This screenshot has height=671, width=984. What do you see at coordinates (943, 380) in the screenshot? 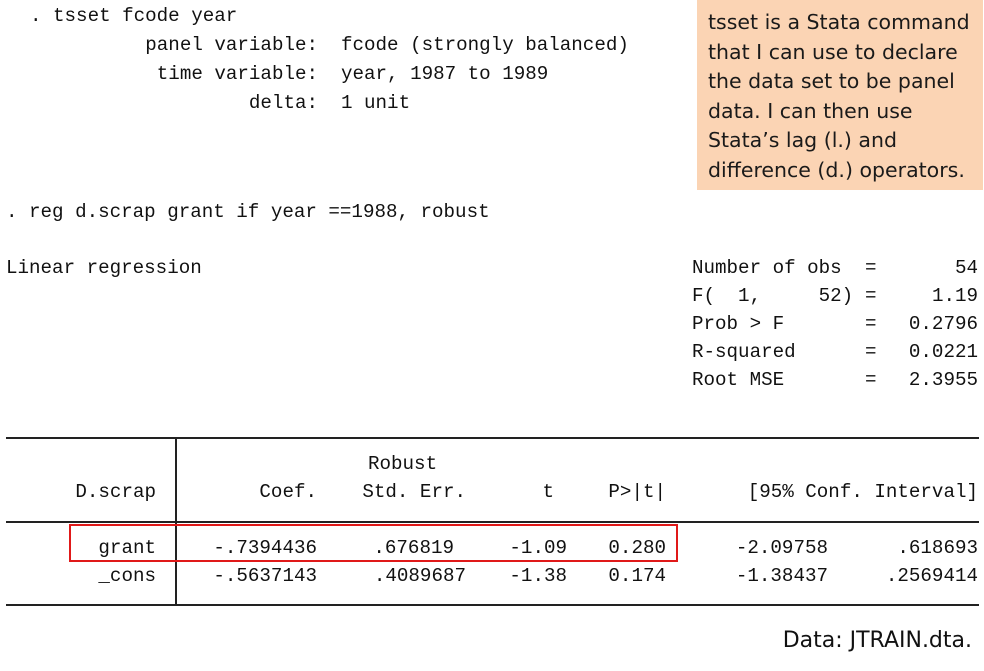
I see `stat-value: 2.3955` at bounding box center [943, 380].